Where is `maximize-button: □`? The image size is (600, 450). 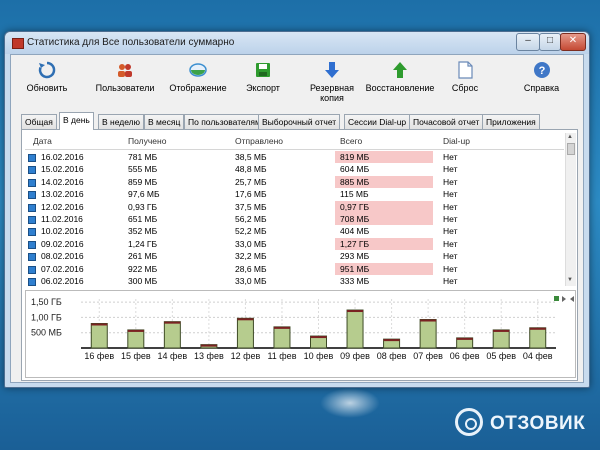 maximize-button: □ is located at coordinates (550, 42).